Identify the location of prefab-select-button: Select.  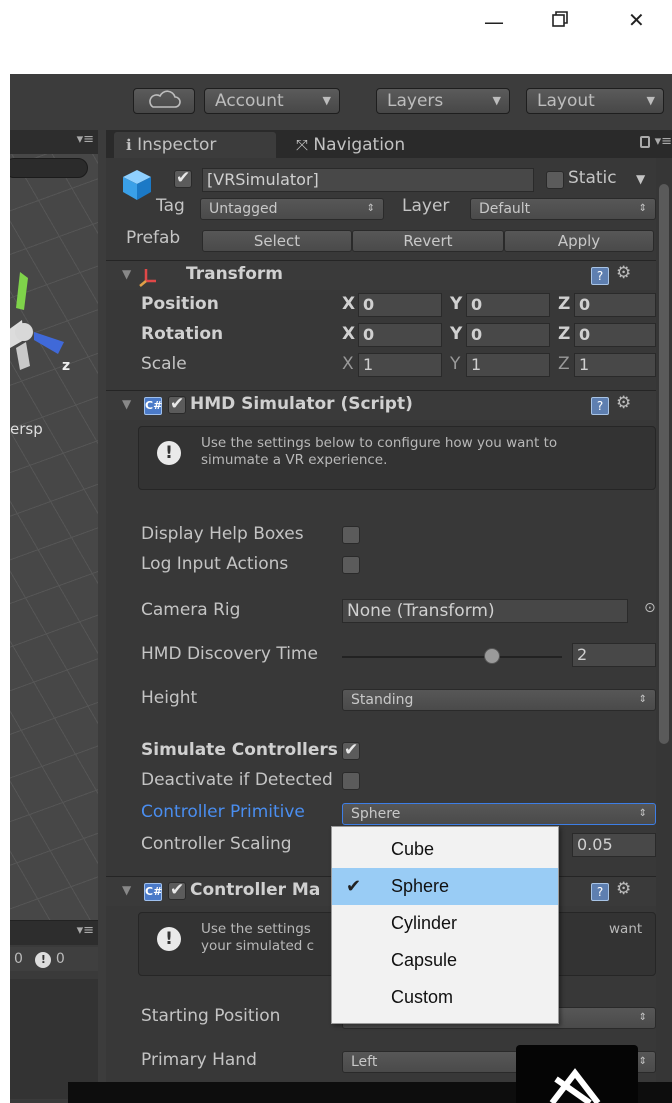
(277, 241).